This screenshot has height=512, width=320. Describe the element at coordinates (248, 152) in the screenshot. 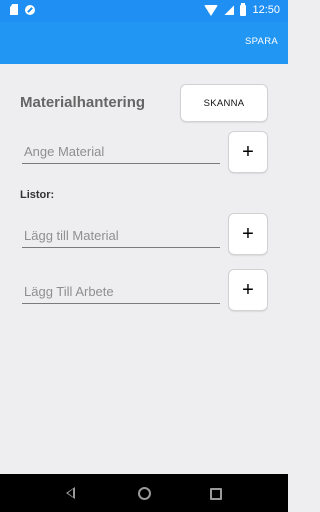

I see `add-material-entry-button: +` at that location.